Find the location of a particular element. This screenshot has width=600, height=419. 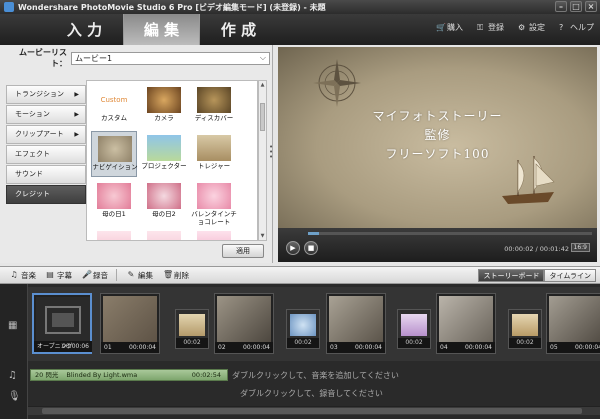

template-discover: ディスカバー is located at coordinates (214, 106).